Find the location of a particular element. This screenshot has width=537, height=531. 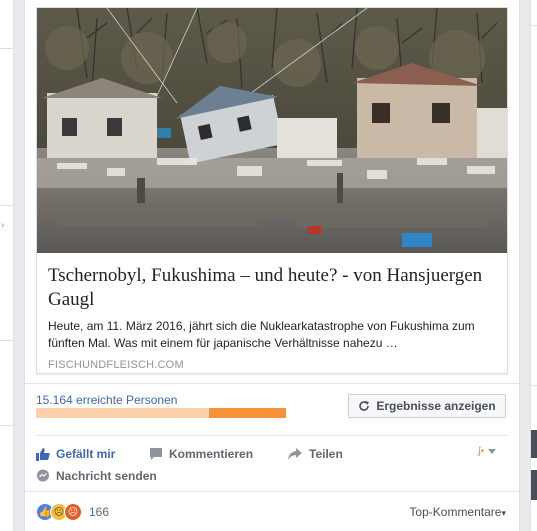

view-results-button: Ergebnisse anzeigen is located at coordinates (427, 406).